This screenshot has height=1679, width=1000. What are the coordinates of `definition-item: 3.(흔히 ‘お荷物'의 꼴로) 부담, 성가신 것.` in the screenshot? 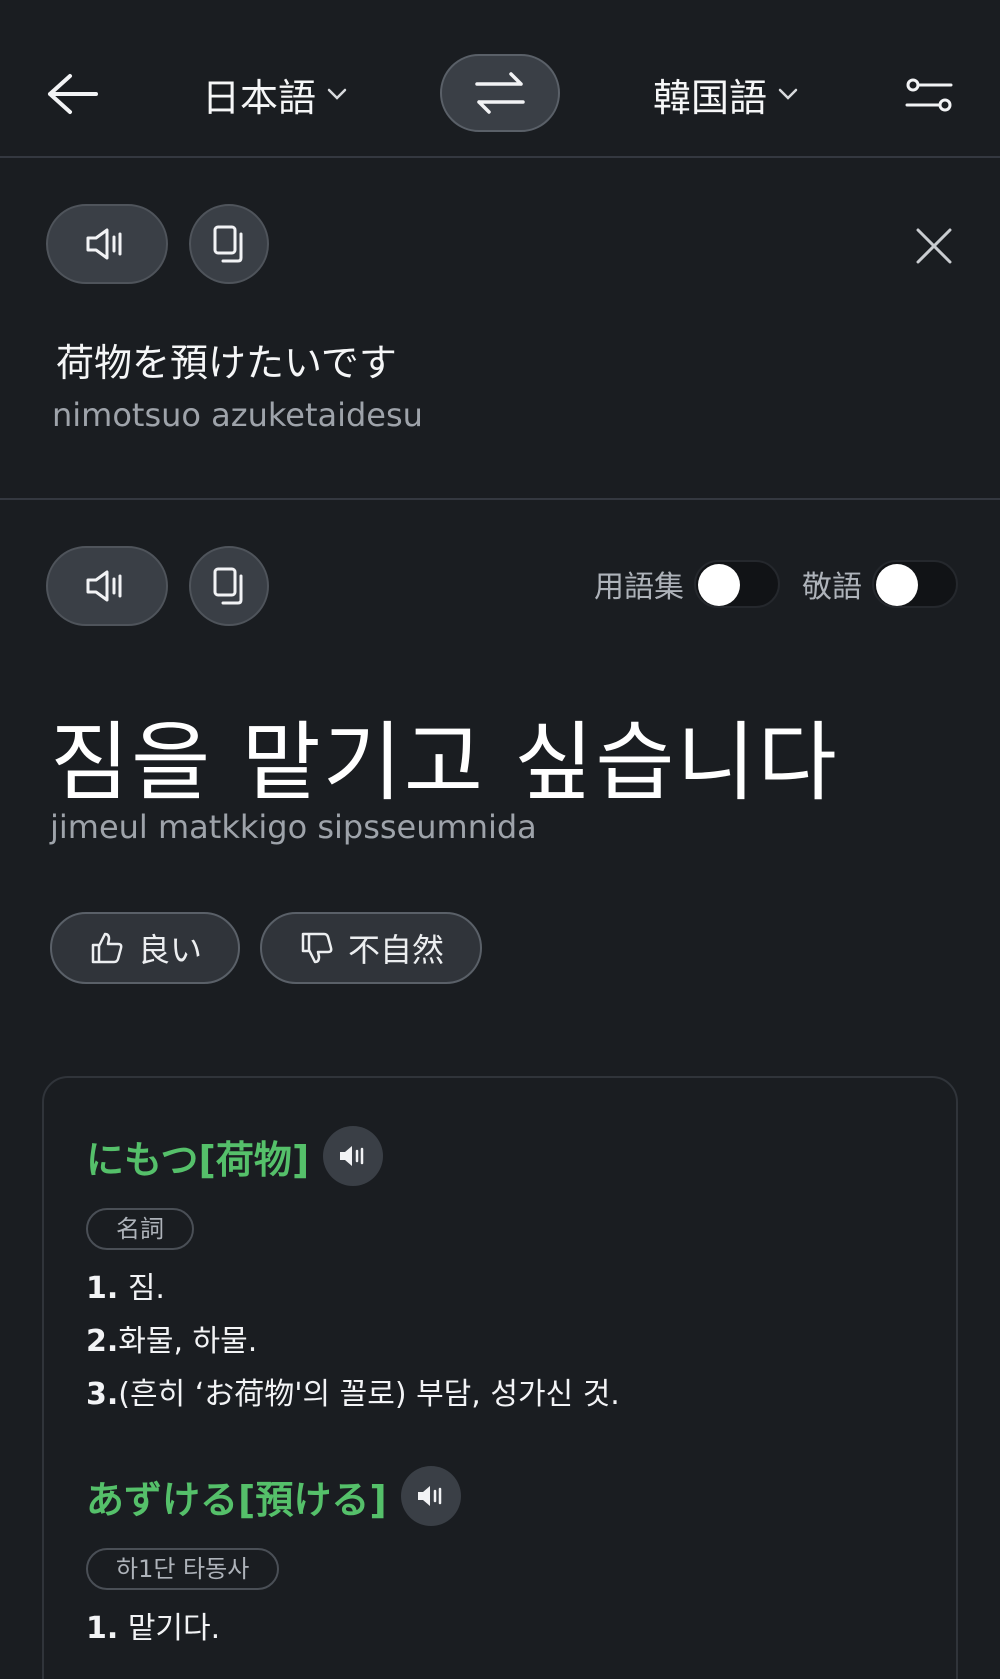 It's located at (353, 1394).